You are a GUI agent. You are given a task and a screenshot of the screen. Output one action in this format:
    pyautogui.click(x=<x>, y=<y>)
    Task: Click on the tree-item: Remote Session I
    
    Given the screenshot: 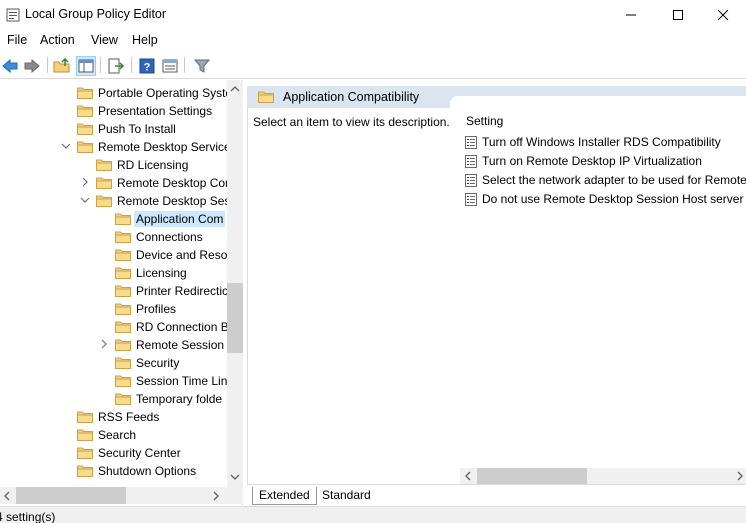 What is the action you would take?
    pyautogui.click(x=113, y=345)
    